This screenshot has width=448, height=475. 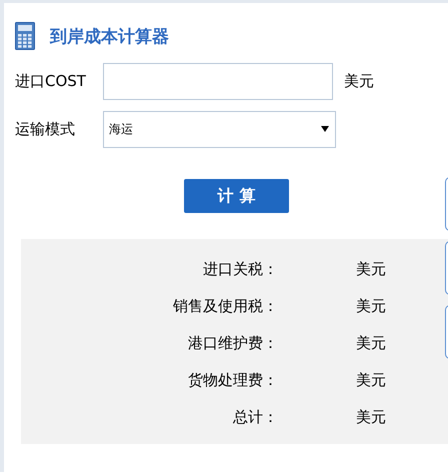 I want to click on result-label: 港口维护费：, so click(x=232, y=343).